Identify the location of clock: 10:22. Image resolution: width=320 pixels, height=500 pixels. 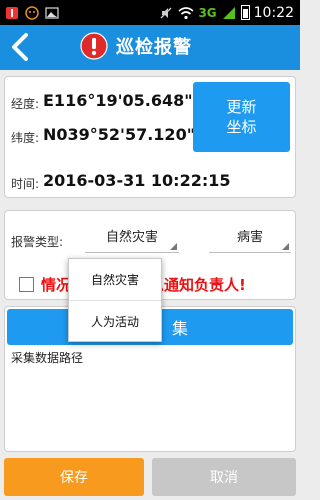
(273, 12).